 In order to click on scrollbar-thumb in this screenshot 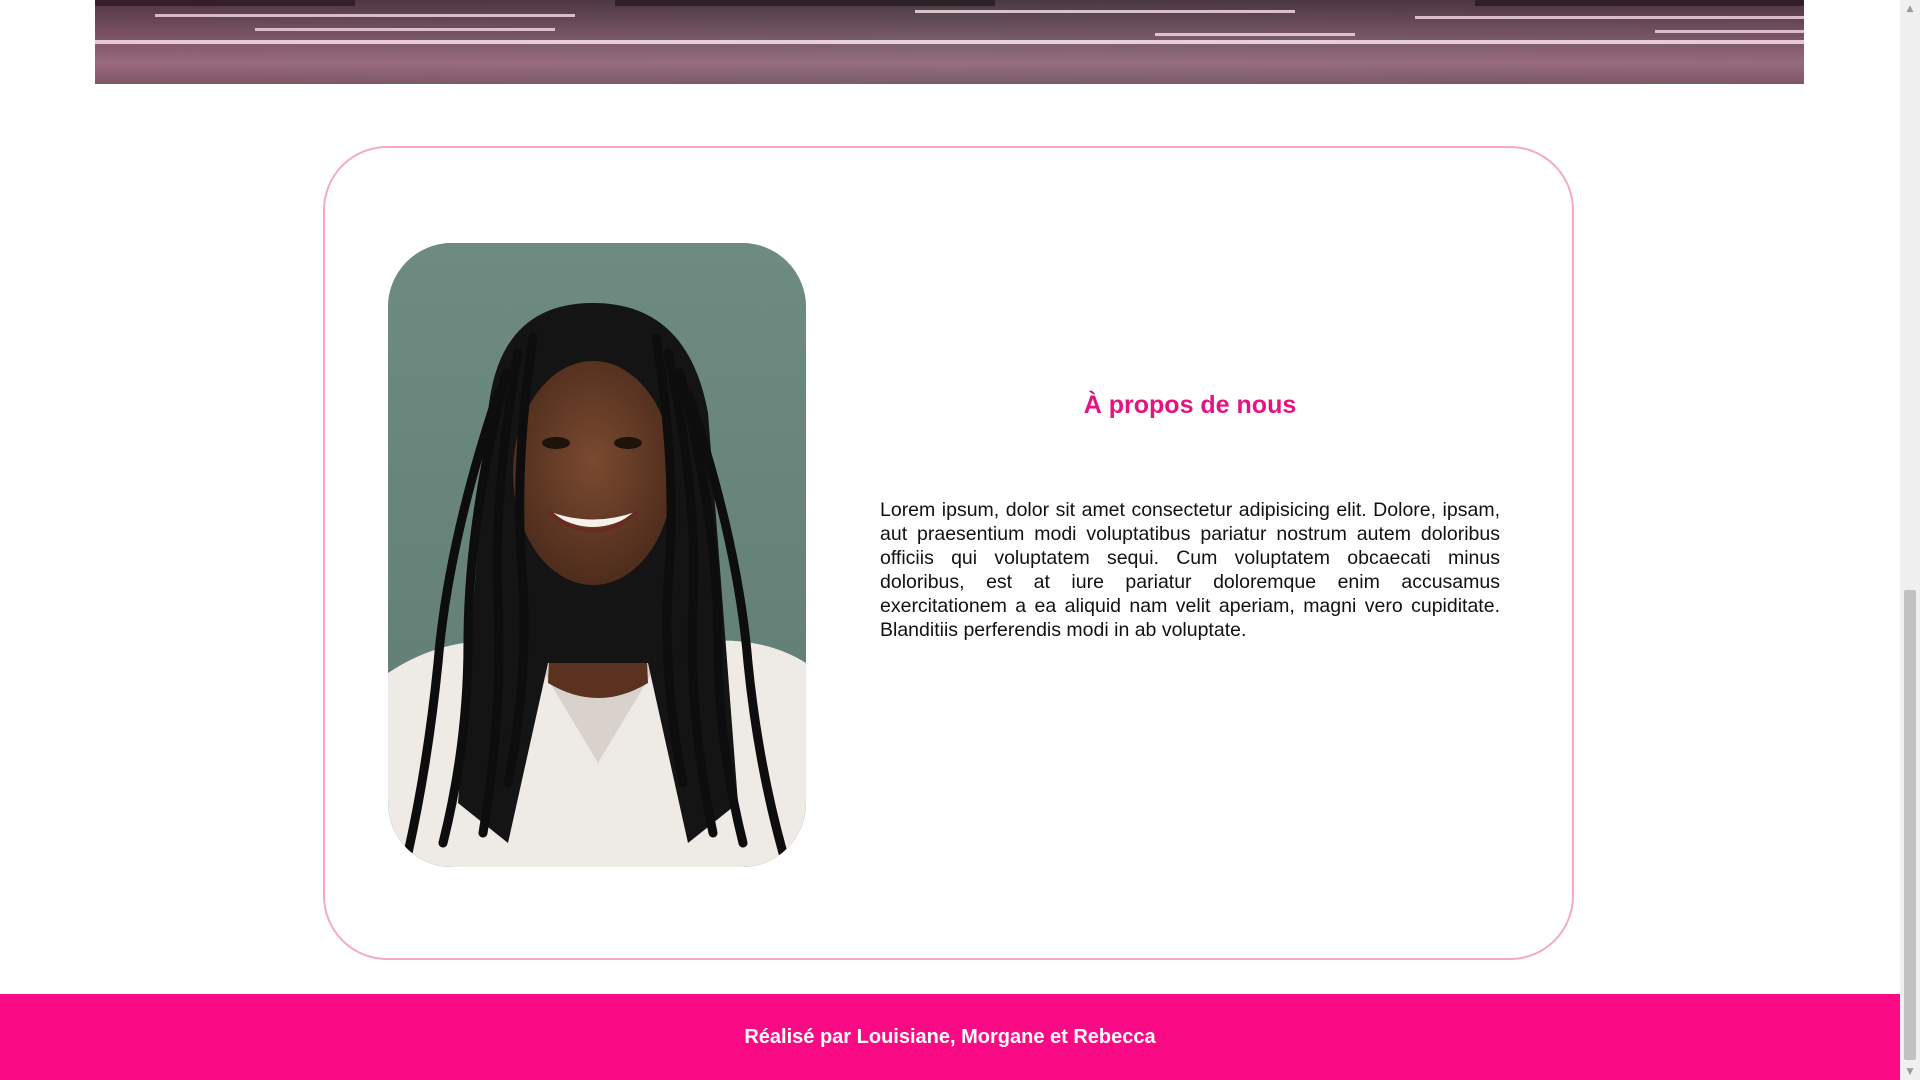, I will do `click(1910, 825)`.